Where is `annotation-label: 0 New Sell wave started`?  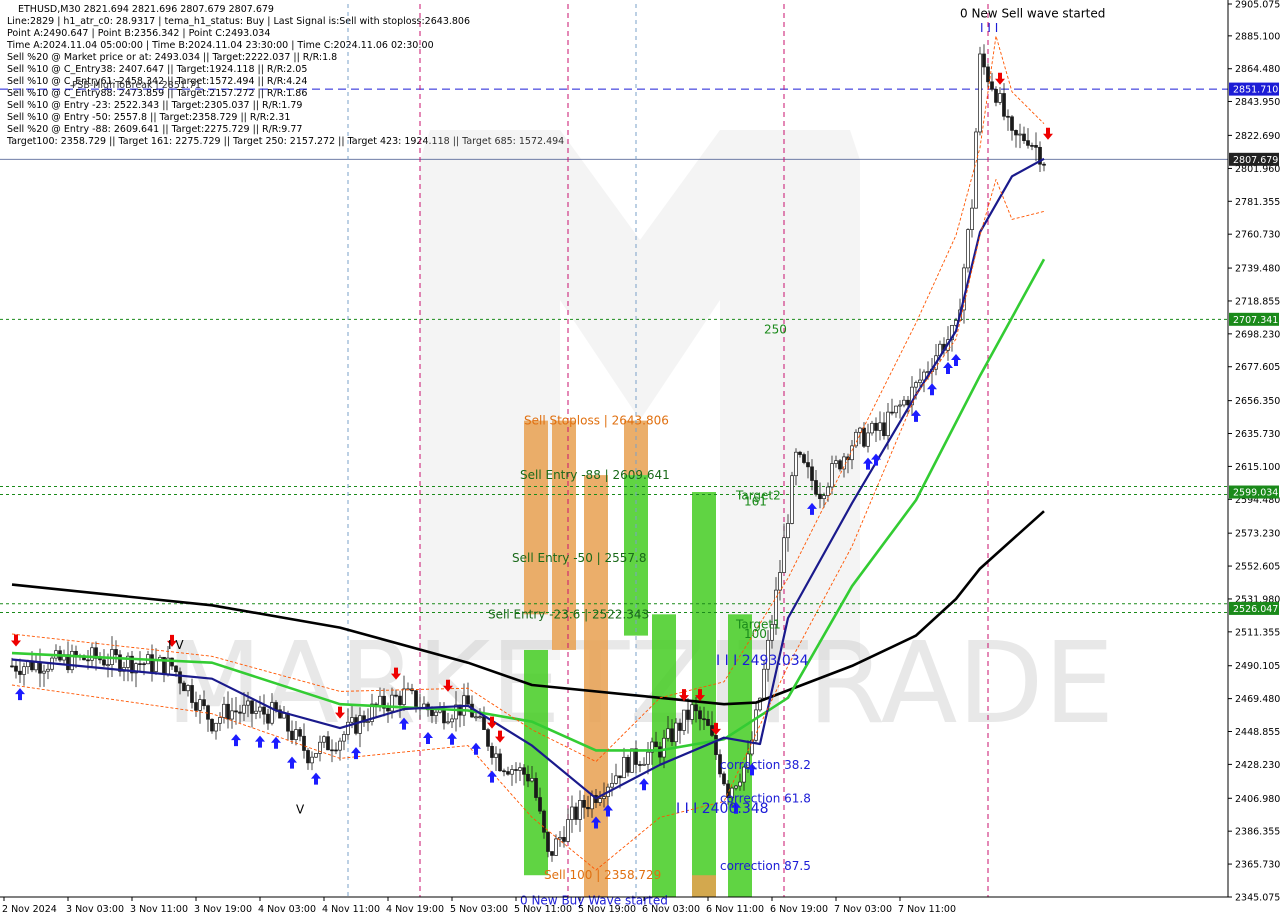
annotation-label: 0 New Sell wave started is located at coordinates (1032, 14).